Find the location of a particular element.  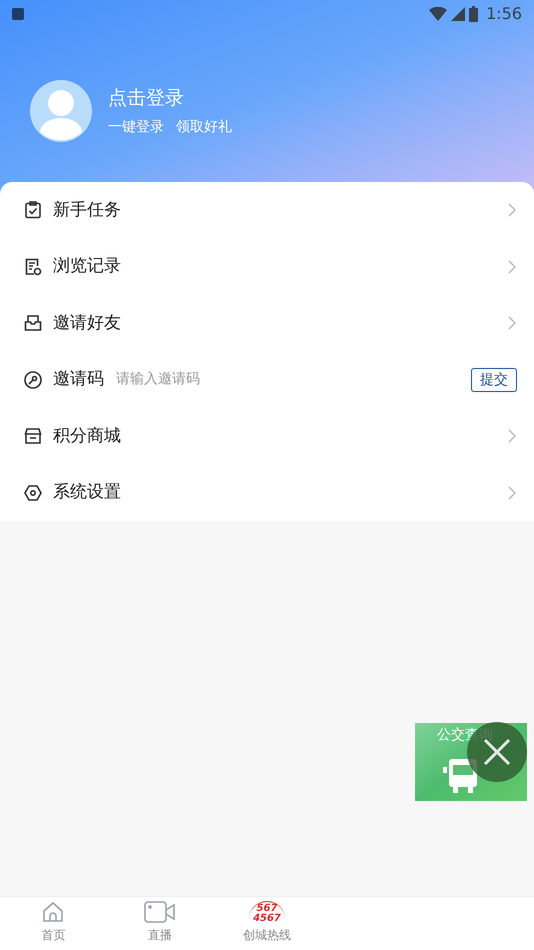

menu-label: 系统设置 is located at coordinates (87, 492).